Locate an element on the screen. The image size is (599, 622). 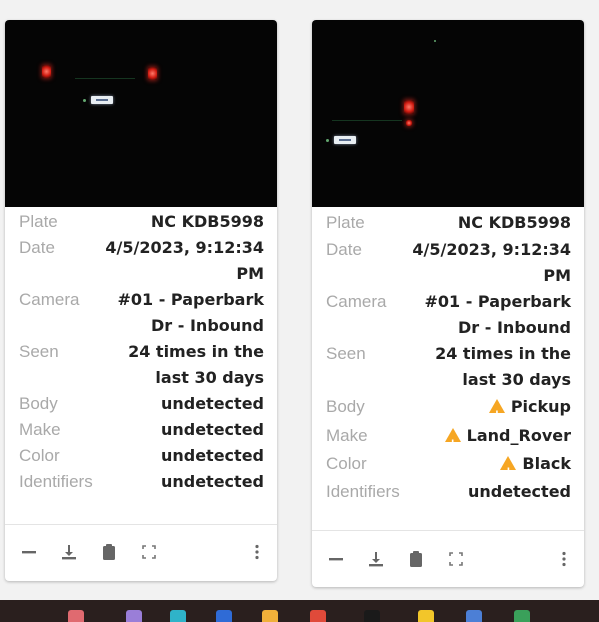
detail-row-body: Body Pickup is located at coordinates (448, 411).